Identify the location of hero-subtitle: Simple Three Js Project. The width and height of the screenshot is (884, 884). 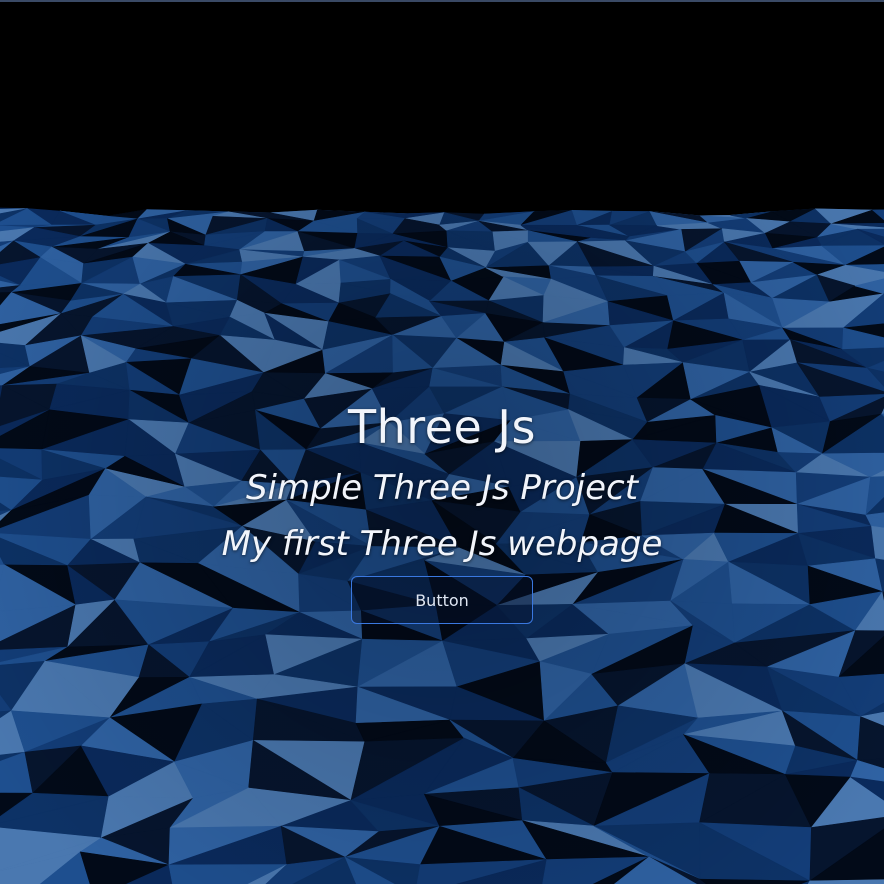
(442, 488).